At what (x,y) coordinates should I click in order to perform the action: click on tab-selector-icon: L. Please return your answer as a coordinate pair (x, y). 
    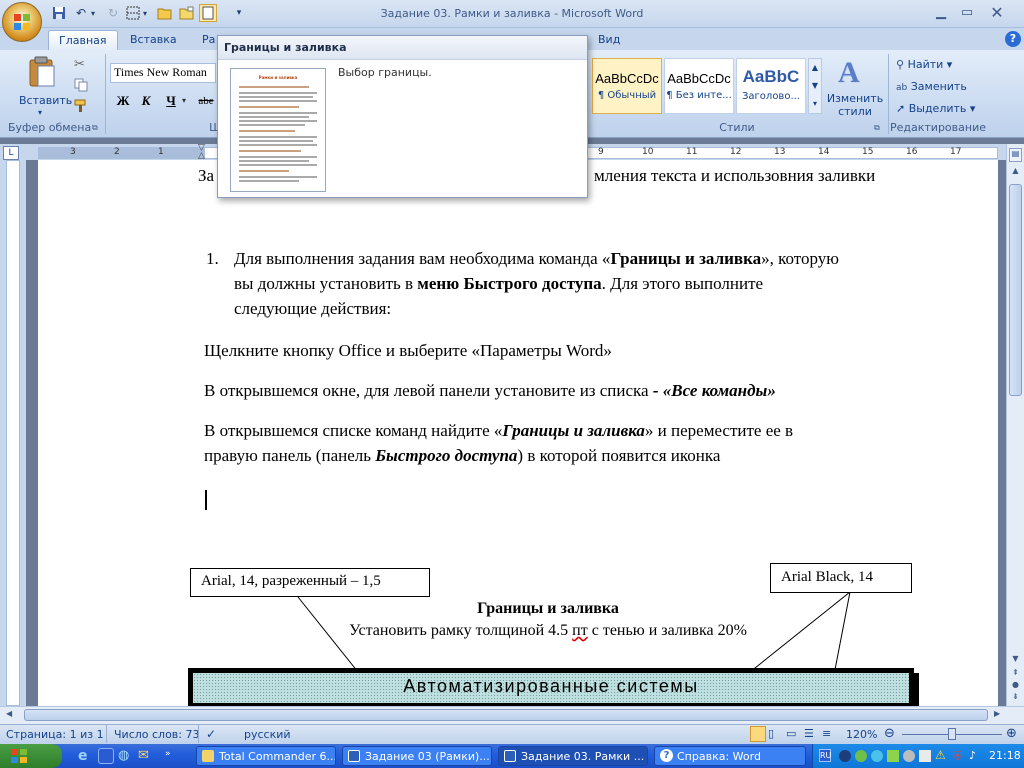
    Looking at the image, I should click on (11, 153).